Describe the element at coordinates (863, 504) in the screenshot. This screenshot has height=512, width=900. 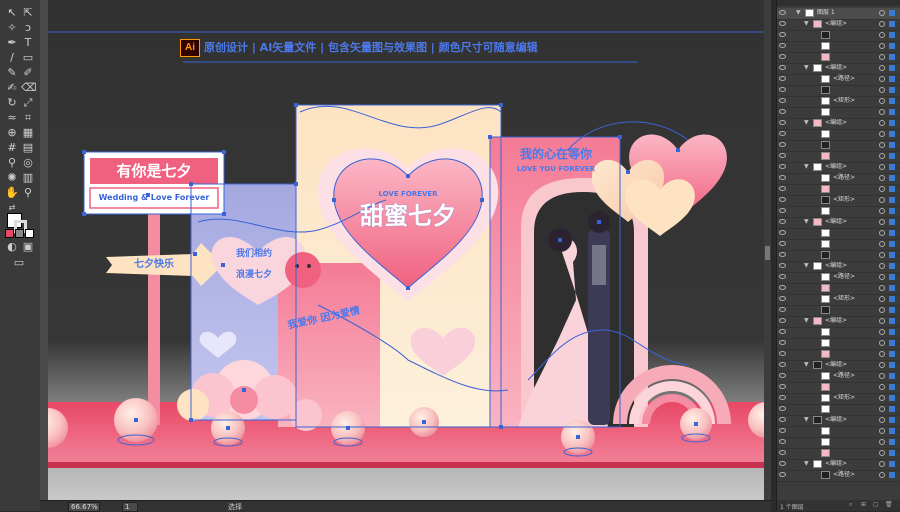
I see `new-sublayer-icon: ⊞` at that location.